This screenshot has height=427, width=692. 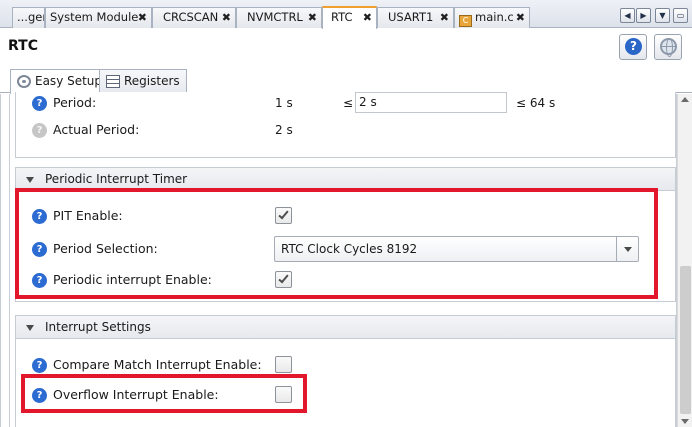 I want to click on actual-period-label: Actual Period:, so click(x=96, y=129).